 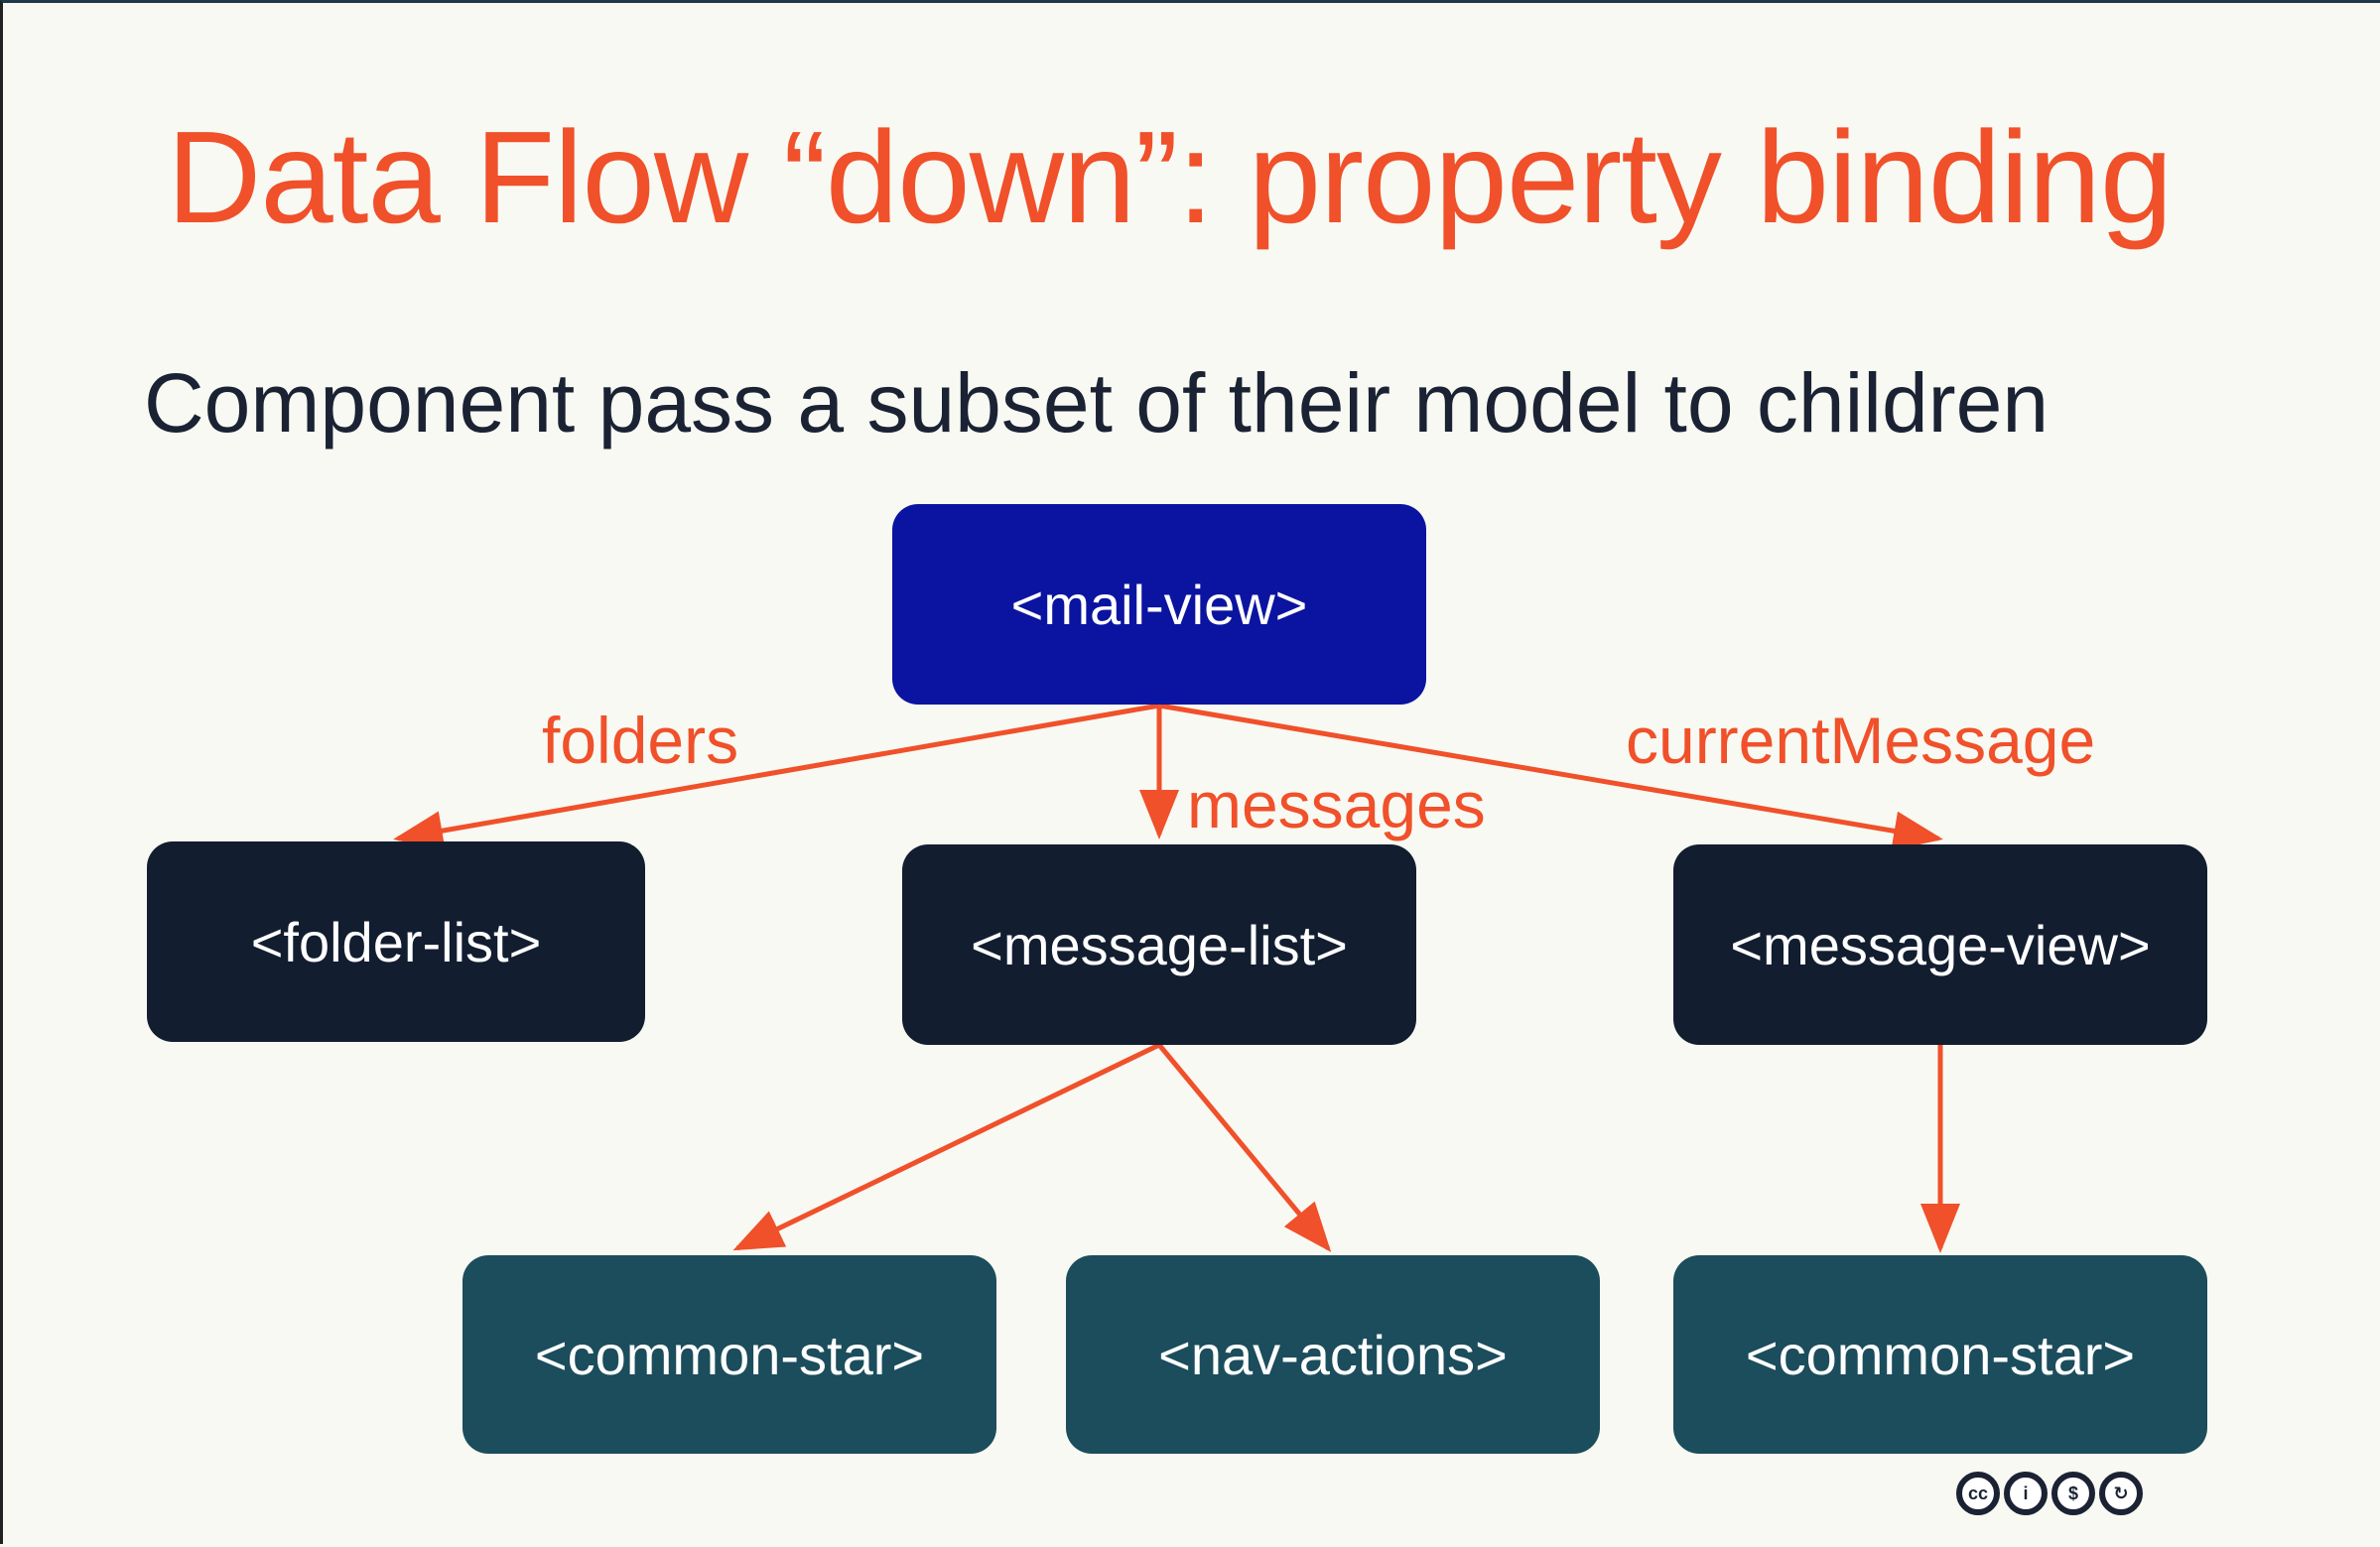 I want to click on edge-list-to-nav-actions, so click(x=1244, y=1148).